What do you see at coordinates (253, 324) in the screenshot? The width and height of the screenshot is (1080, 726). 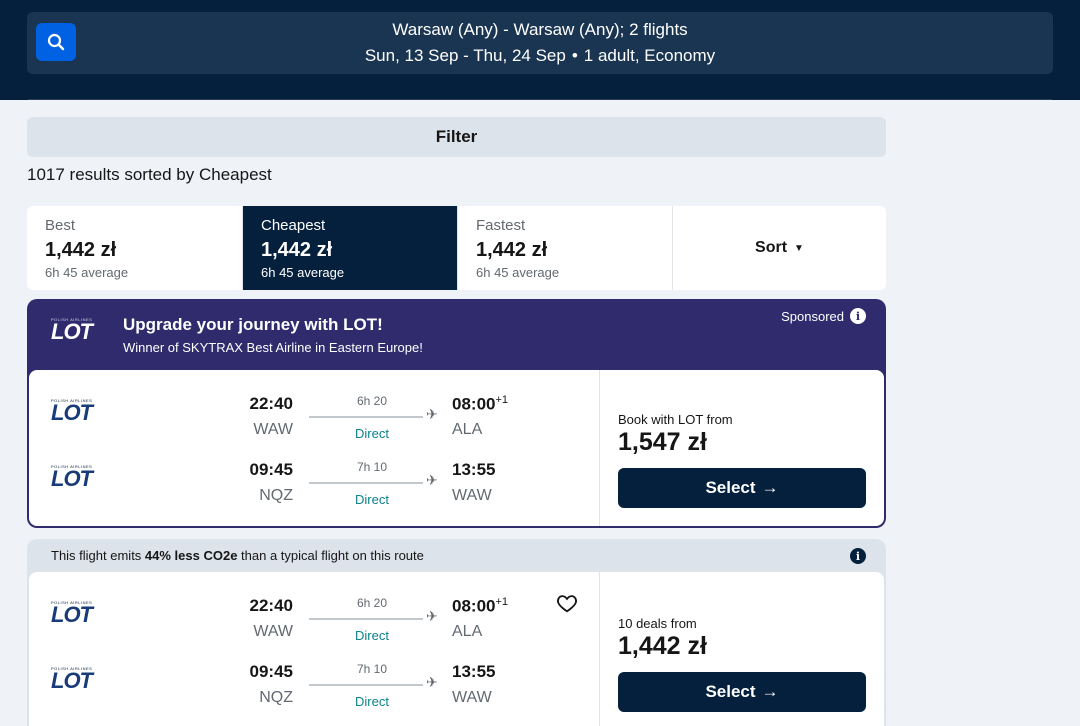 I see `sponsored-title: Upgrade your journey with LOT!` at bounding box center [253, 324].